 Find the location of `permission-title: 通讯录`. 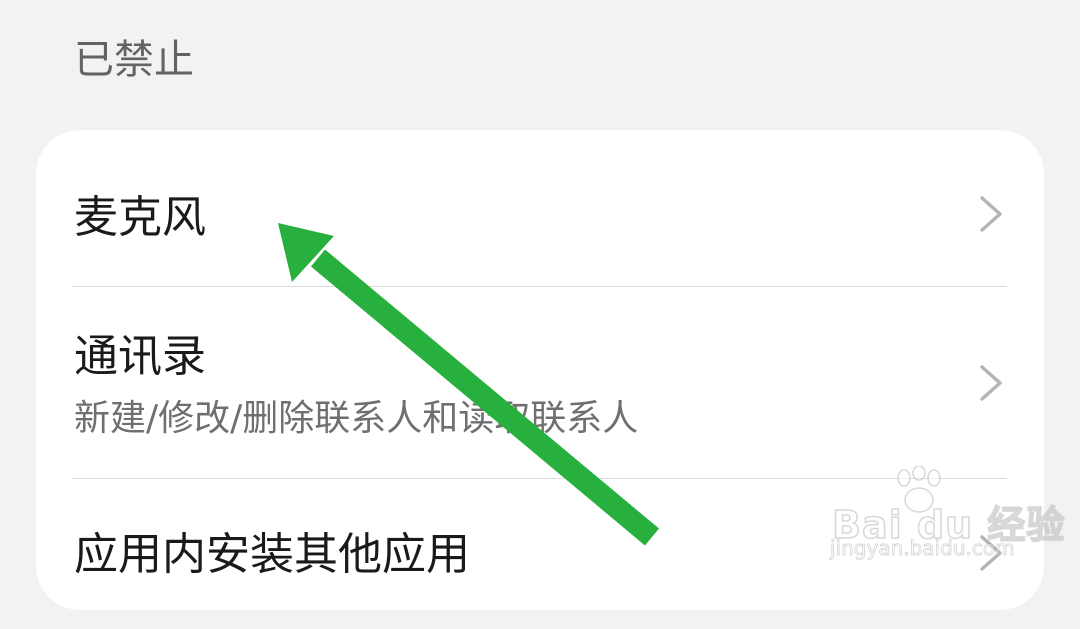

permission-title: 通讯录 is located at coordinates (140, 356).